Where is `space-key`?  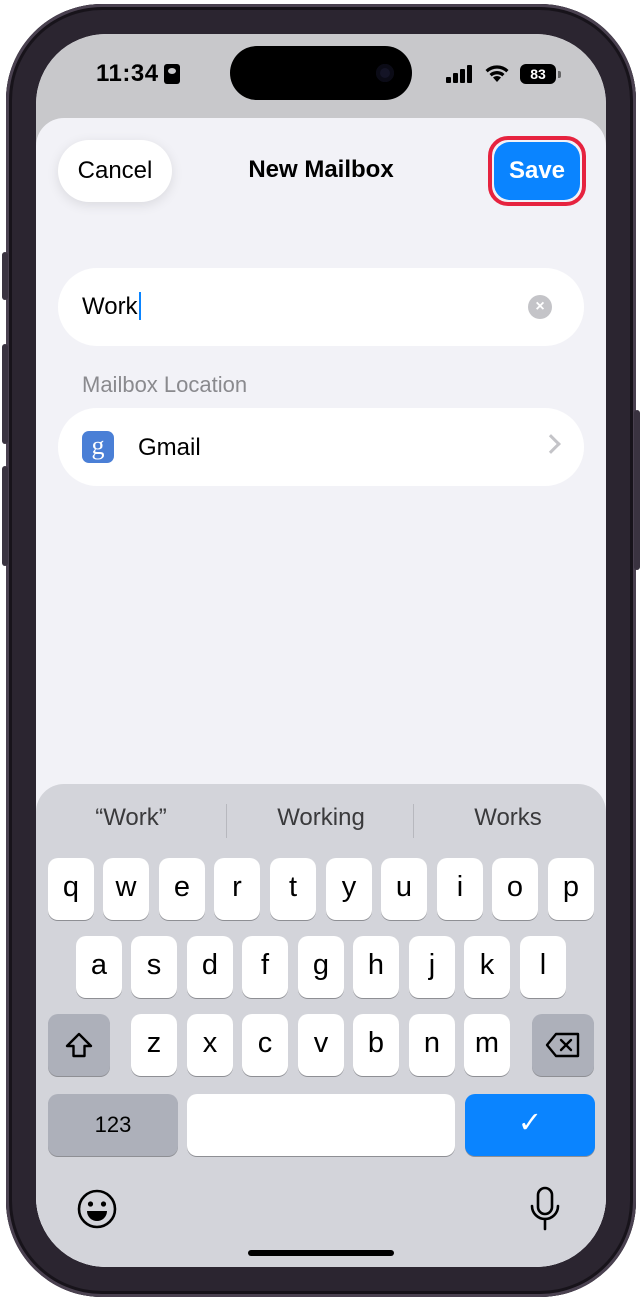
space-key is located at coordinates (321, 1125).